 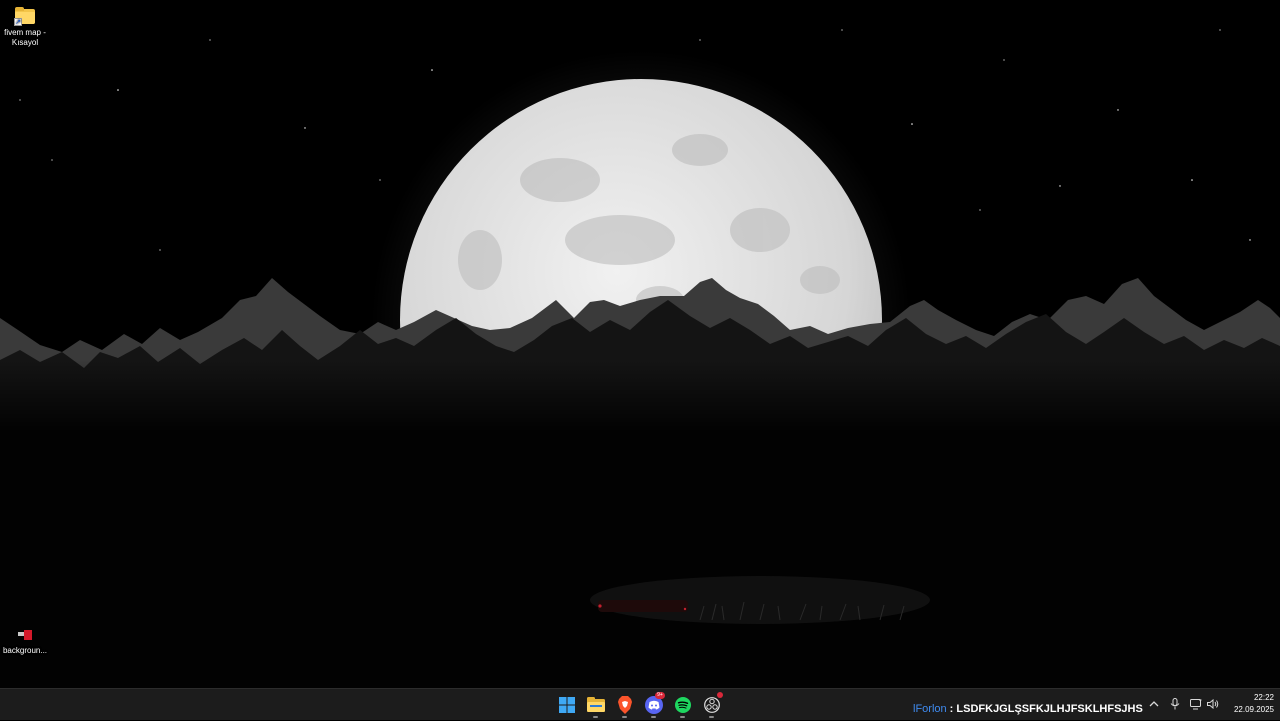 I want to click on microphone-icon, so click(x=1175, y=704).